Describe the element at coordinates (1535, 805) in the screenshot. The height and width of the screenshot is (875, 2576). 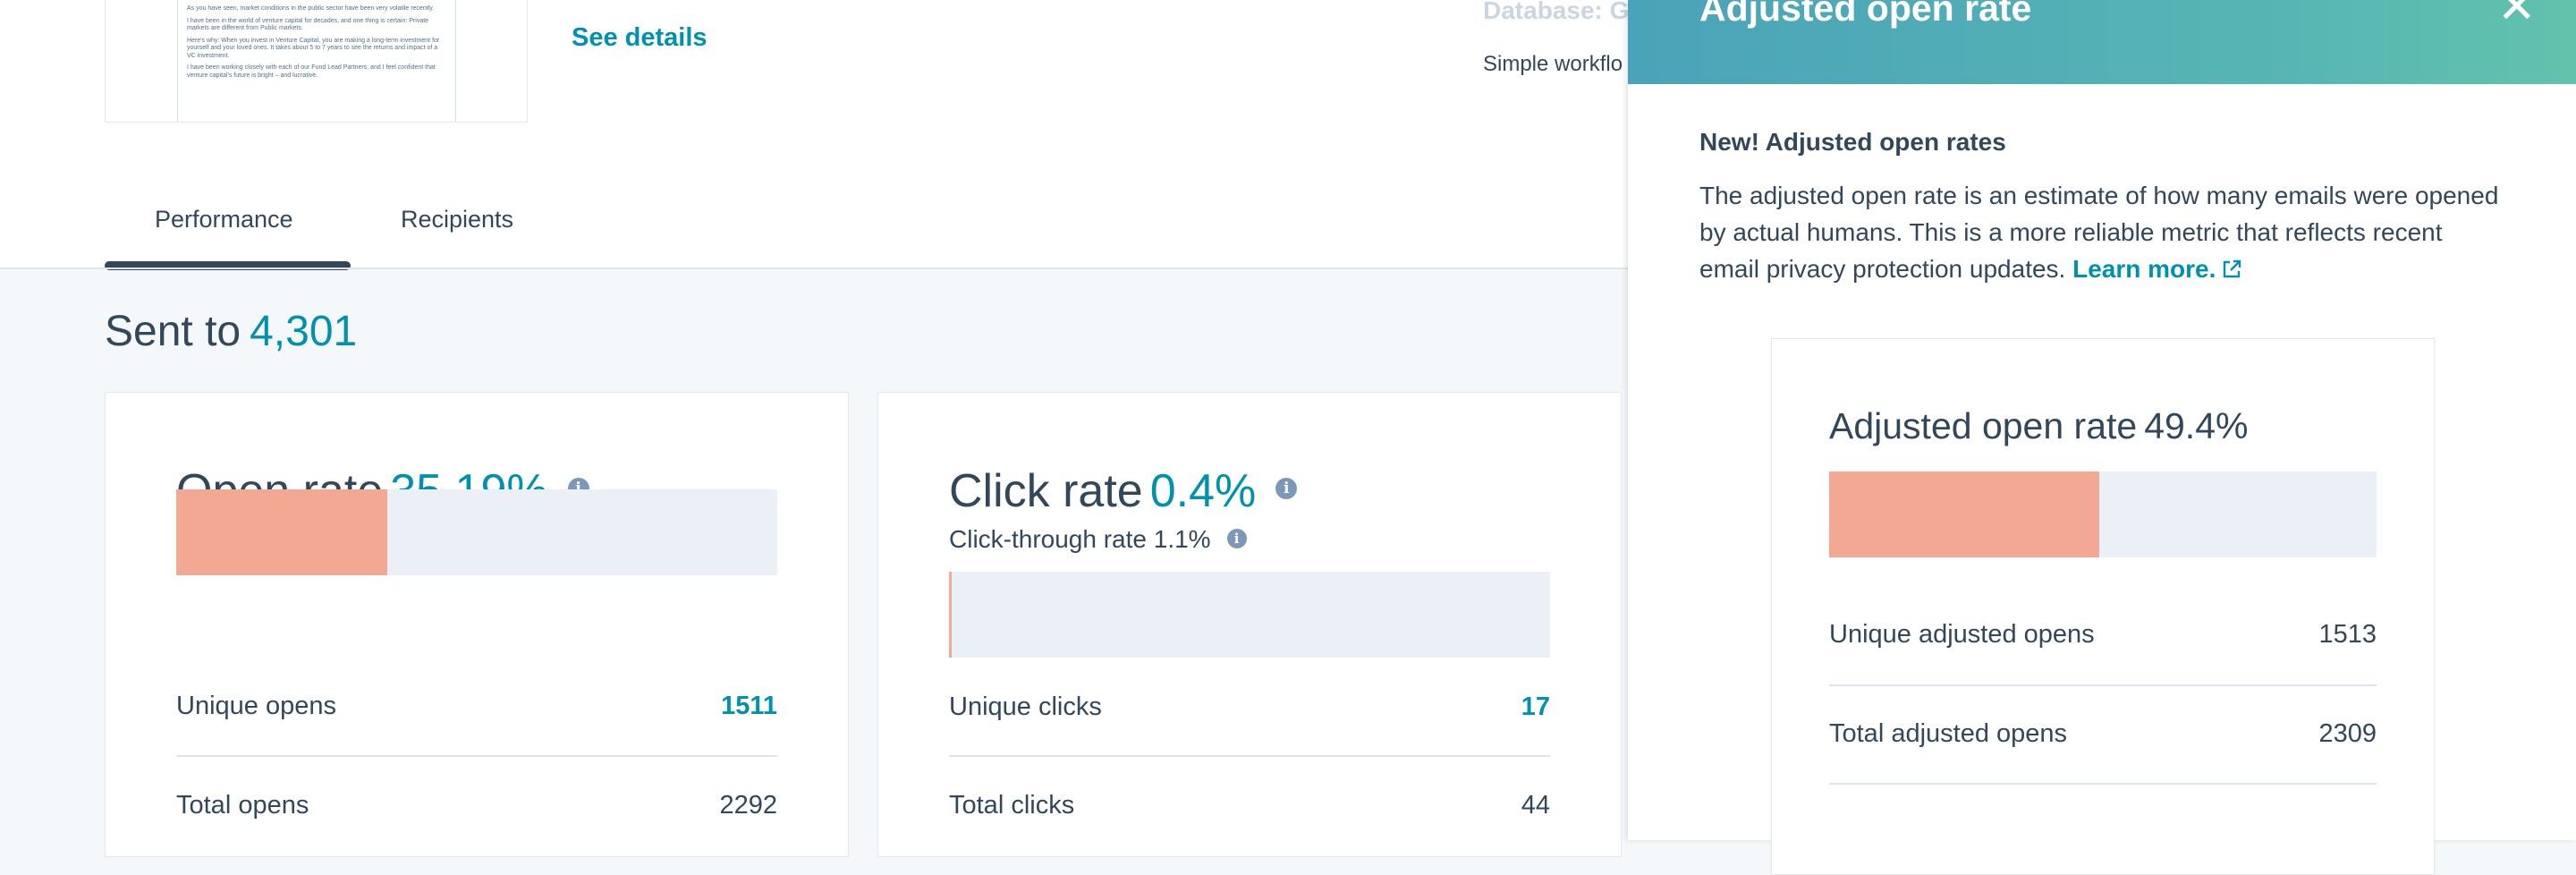
I see `total-clicks-value: 44` at that location.